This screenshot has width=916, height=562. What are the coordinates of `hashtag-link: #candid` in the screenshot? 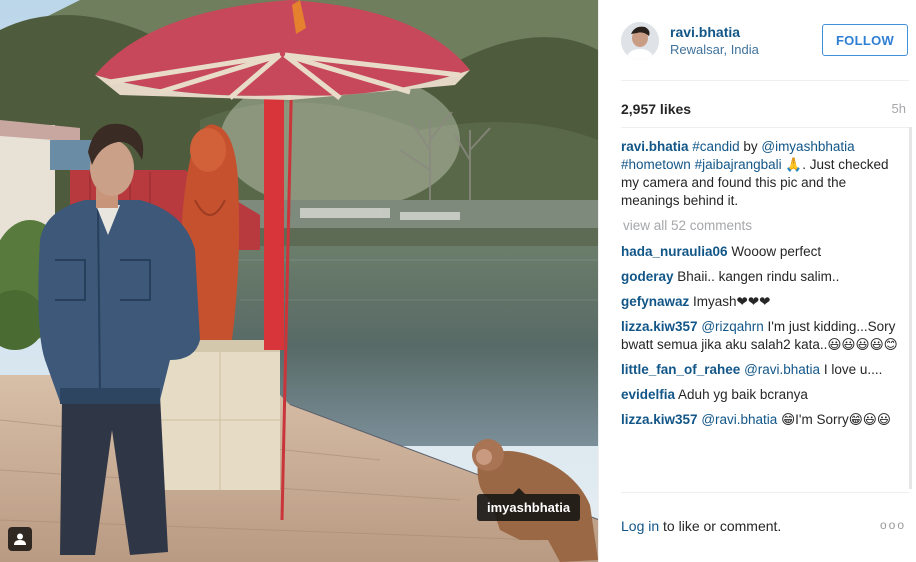 It's located at (715, 146).